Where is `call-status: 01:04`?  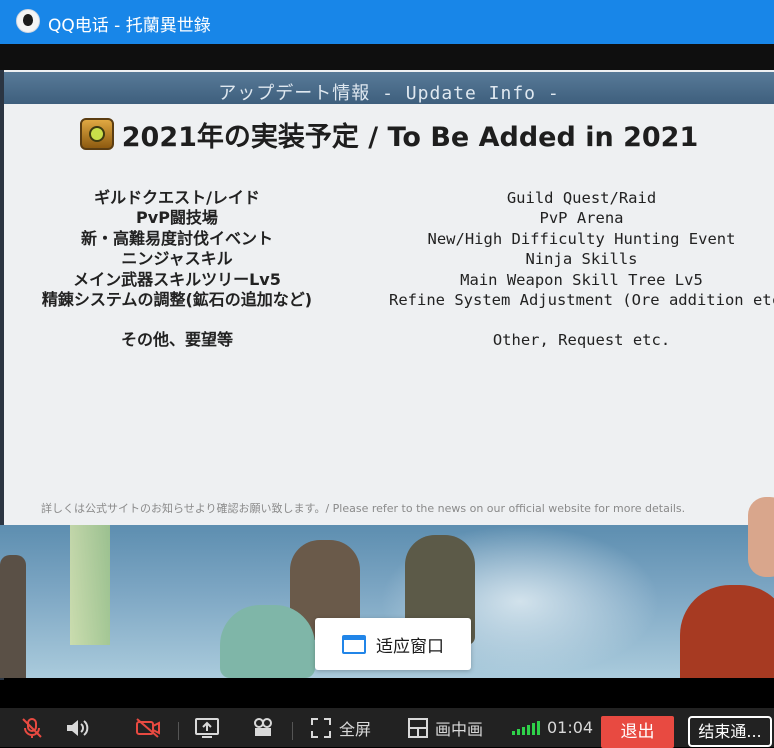 call-status: 01:04 is located at coordinates (552, 727).